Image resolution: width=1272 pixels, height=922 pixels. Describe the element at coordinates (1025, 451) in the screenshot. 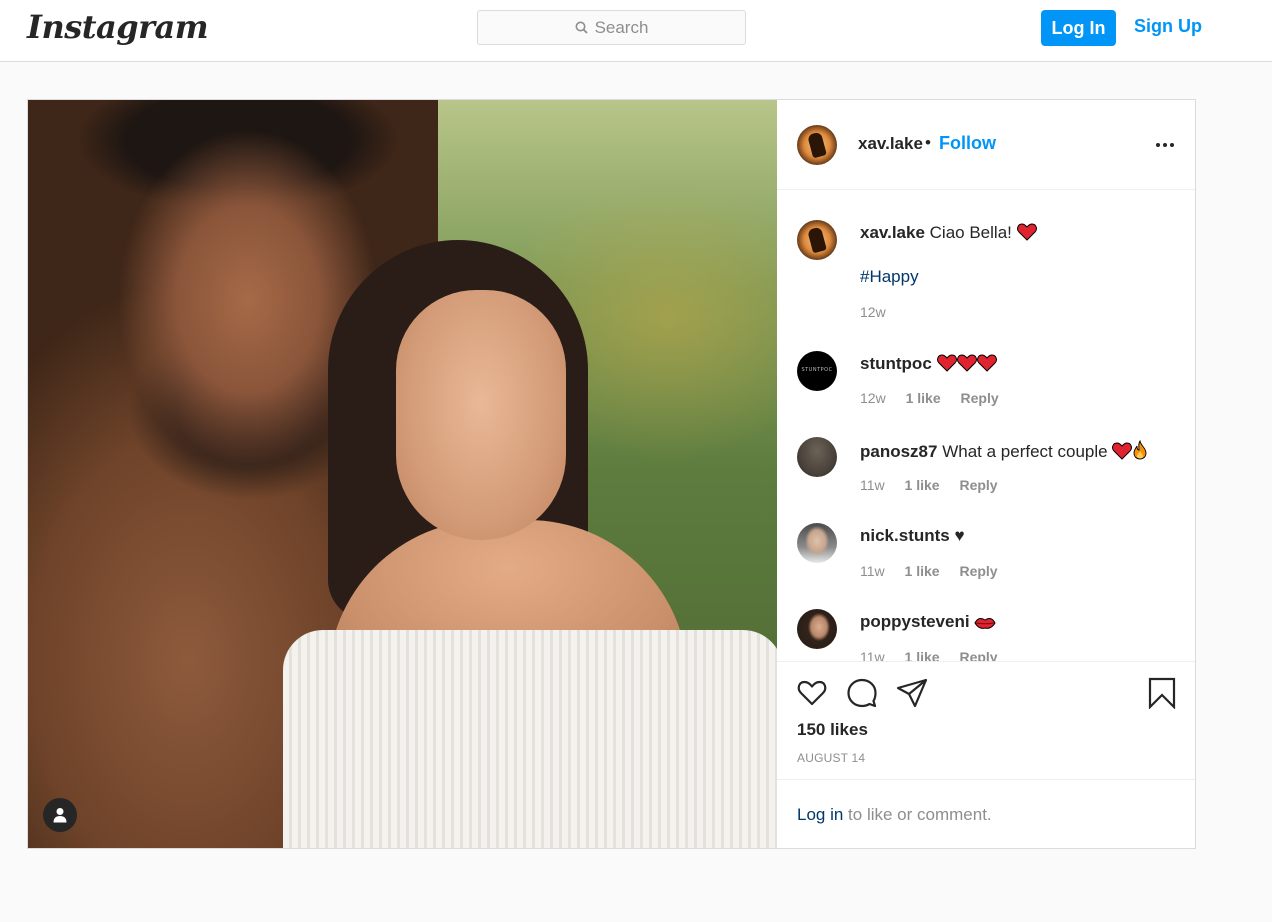

I see `comment-text: What a perfect couple` at that location.